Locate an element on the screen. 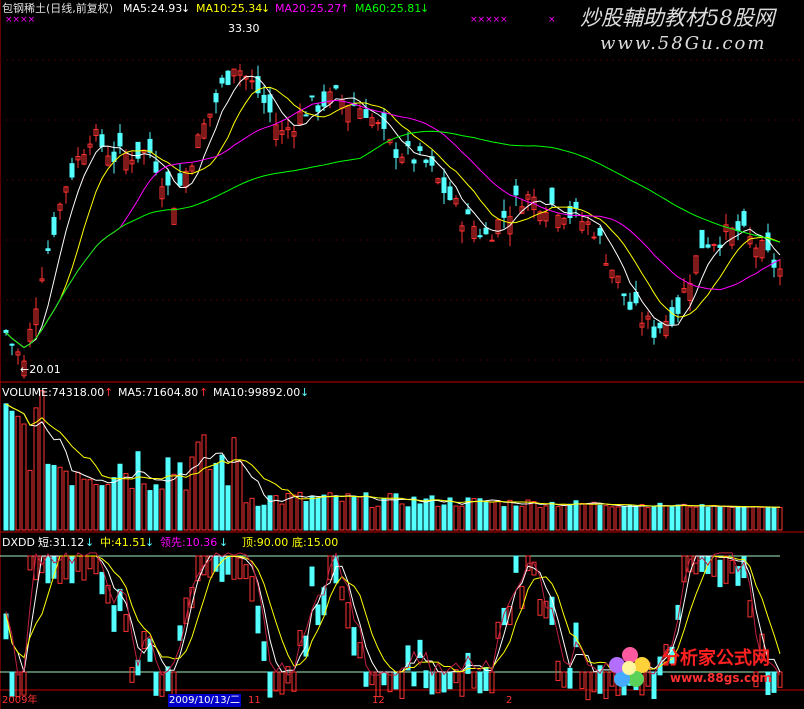  volume-ma10-arrow-icon: ↓ is located at coordinates (305, 392).